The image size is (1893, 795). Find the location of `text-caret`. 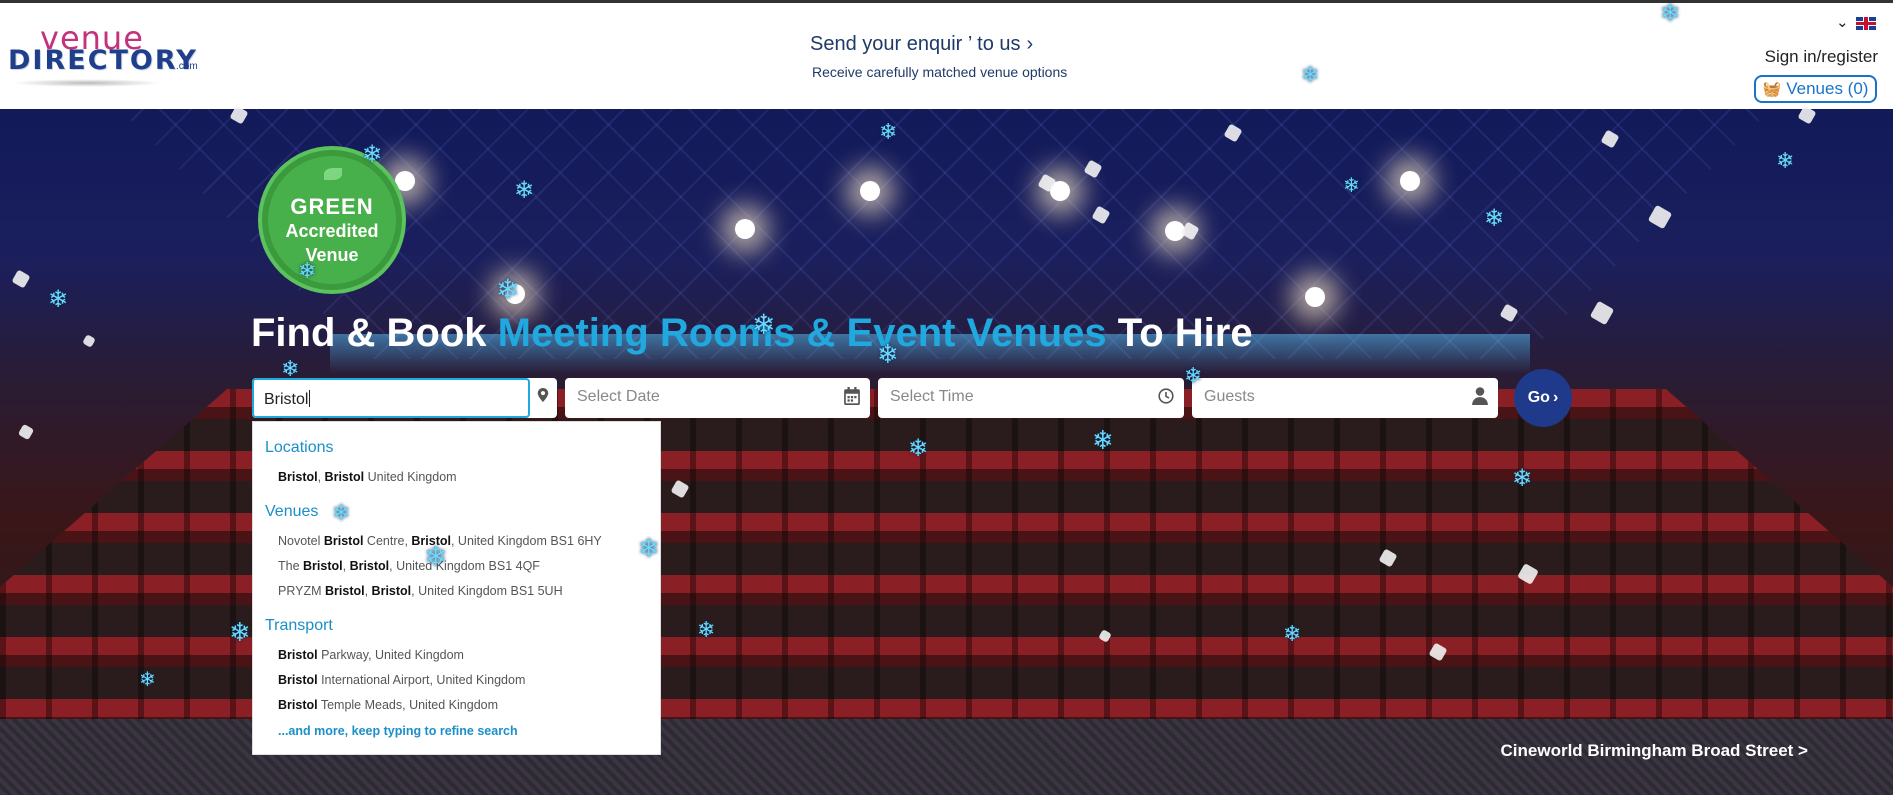

text-caret is located at coordinates (310, 398).